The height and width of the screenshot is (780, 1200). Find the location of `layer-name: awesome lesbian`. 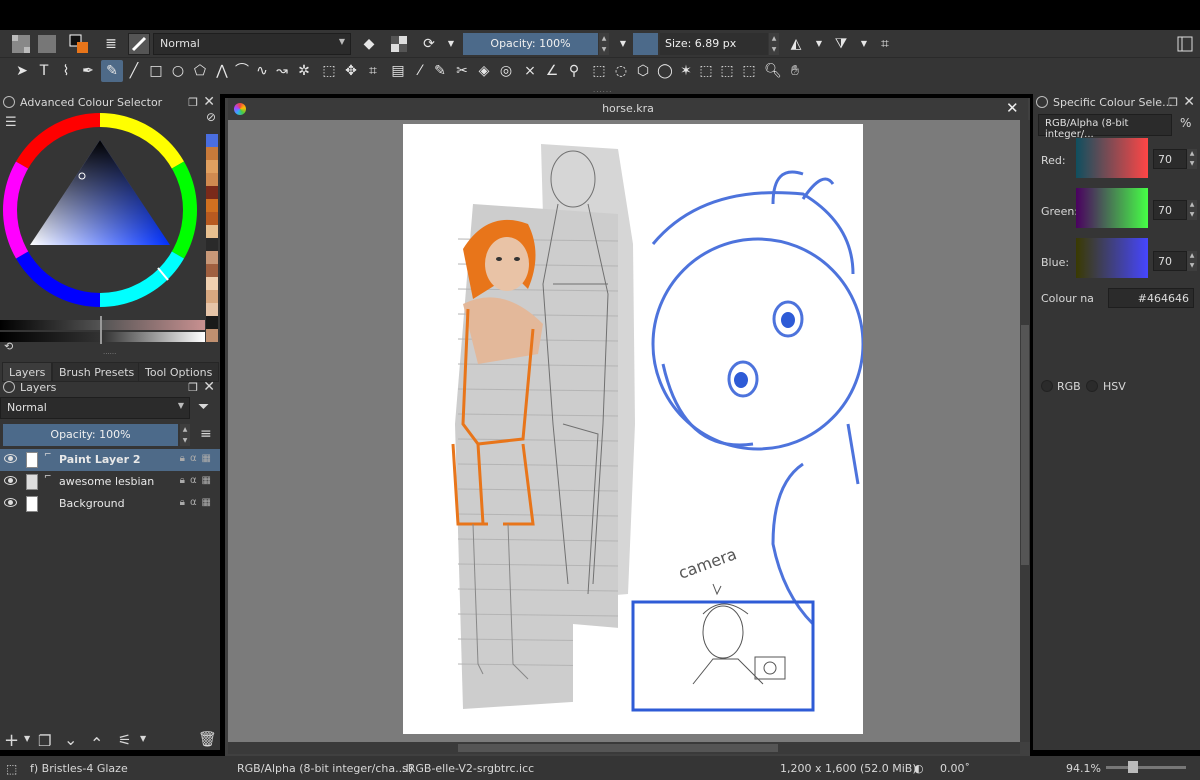

layer-name: awesome lesbian is located at coordinates (106, 481).